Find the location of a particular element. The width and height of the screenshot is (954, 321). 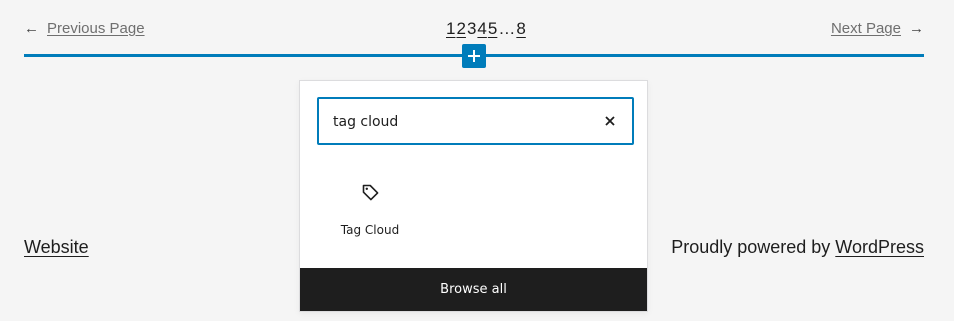

browse-all-button: Browse all is located at coordinates (473, 289).